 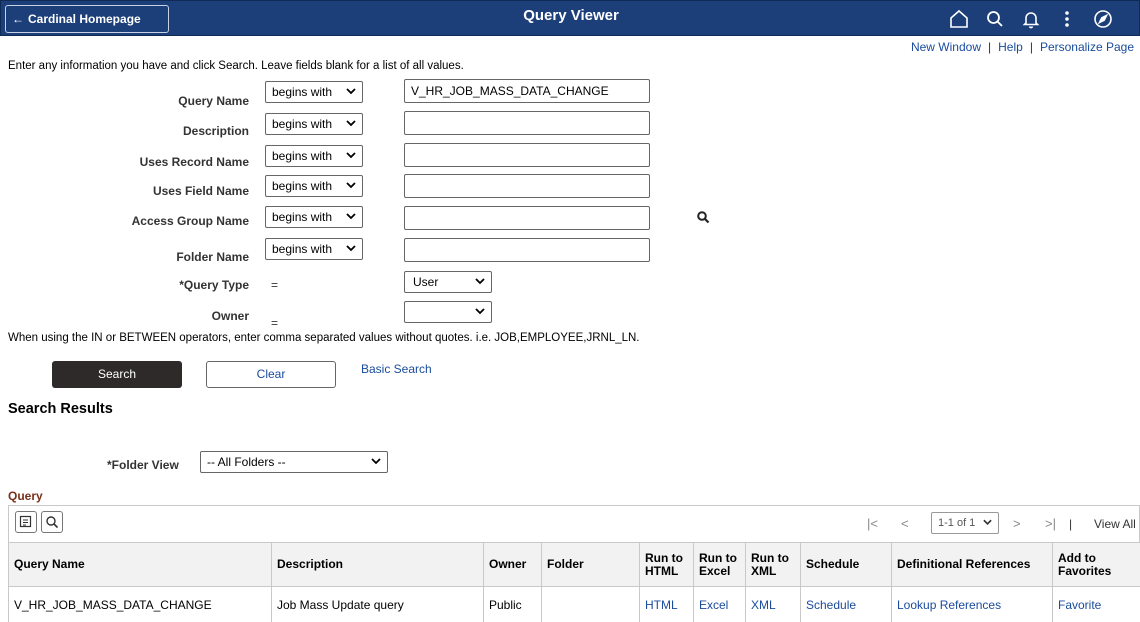 I want to click on column-header-query-name: Query Name, so click(x=140, y=564).